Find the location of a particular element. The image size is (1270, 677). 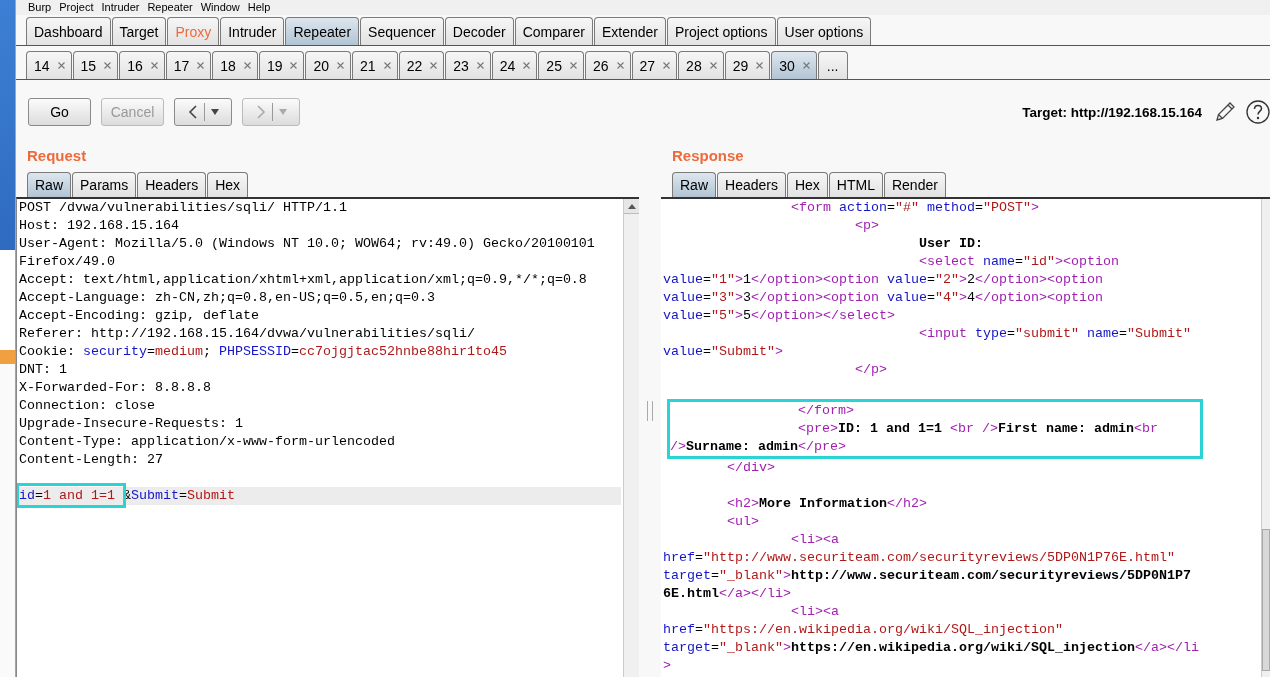

back-icon is located at coordinates (192, 112).